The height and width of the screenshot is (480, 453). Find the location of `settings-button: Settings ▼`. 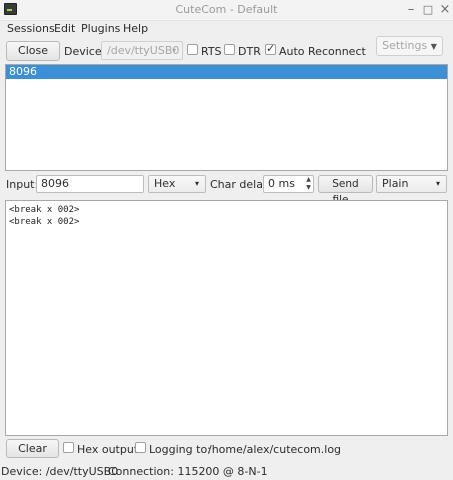

settings-button: Settings ▼ is located at coordinates (409, 46).